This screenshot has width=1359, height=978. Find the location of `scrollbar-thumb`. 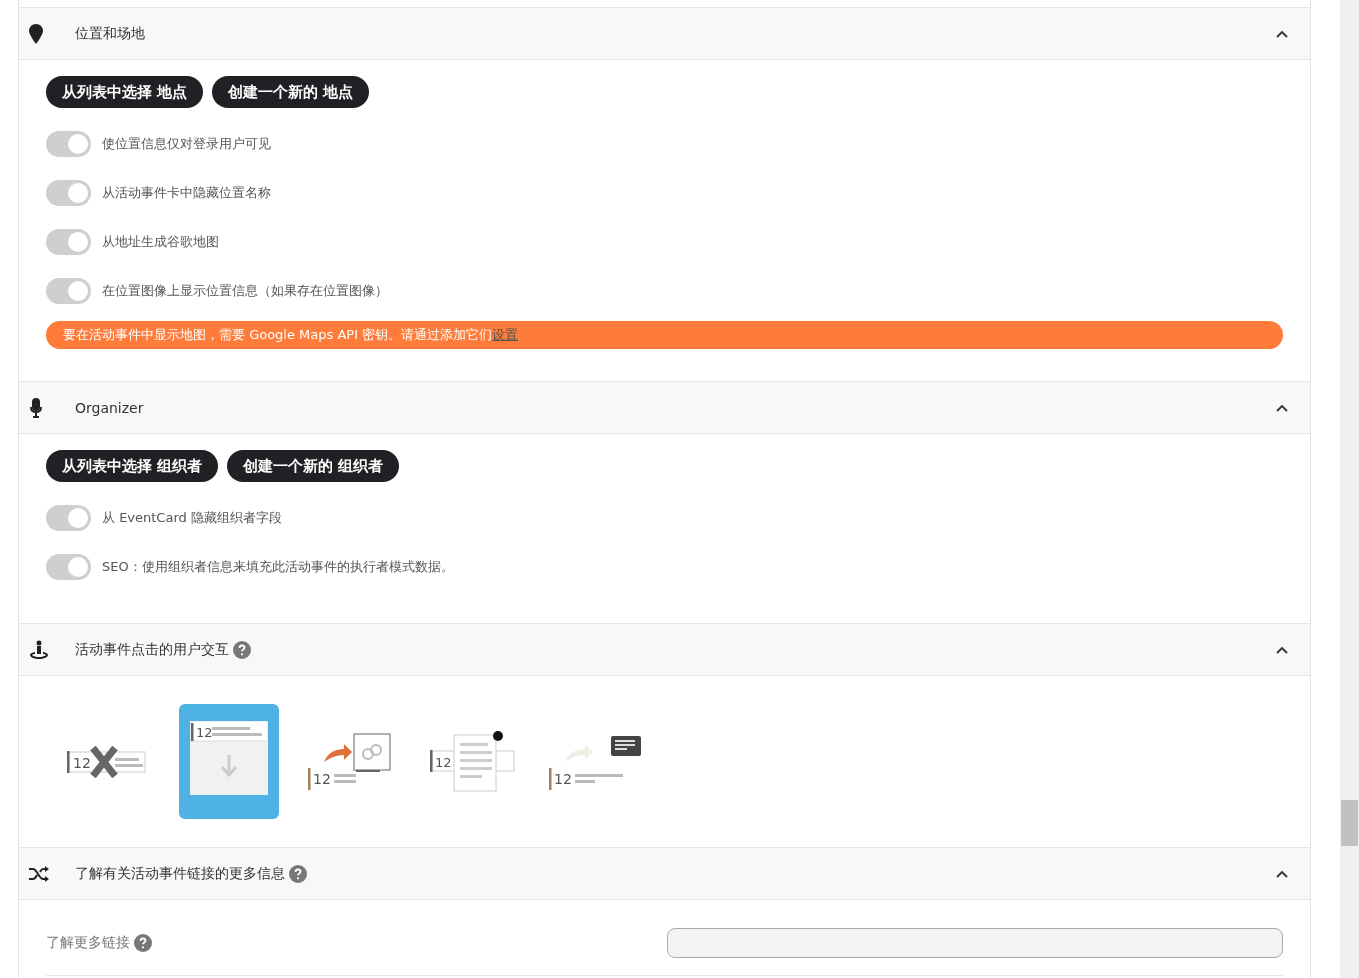

scrollbar-thumb is located at coordinates (1350, 823).